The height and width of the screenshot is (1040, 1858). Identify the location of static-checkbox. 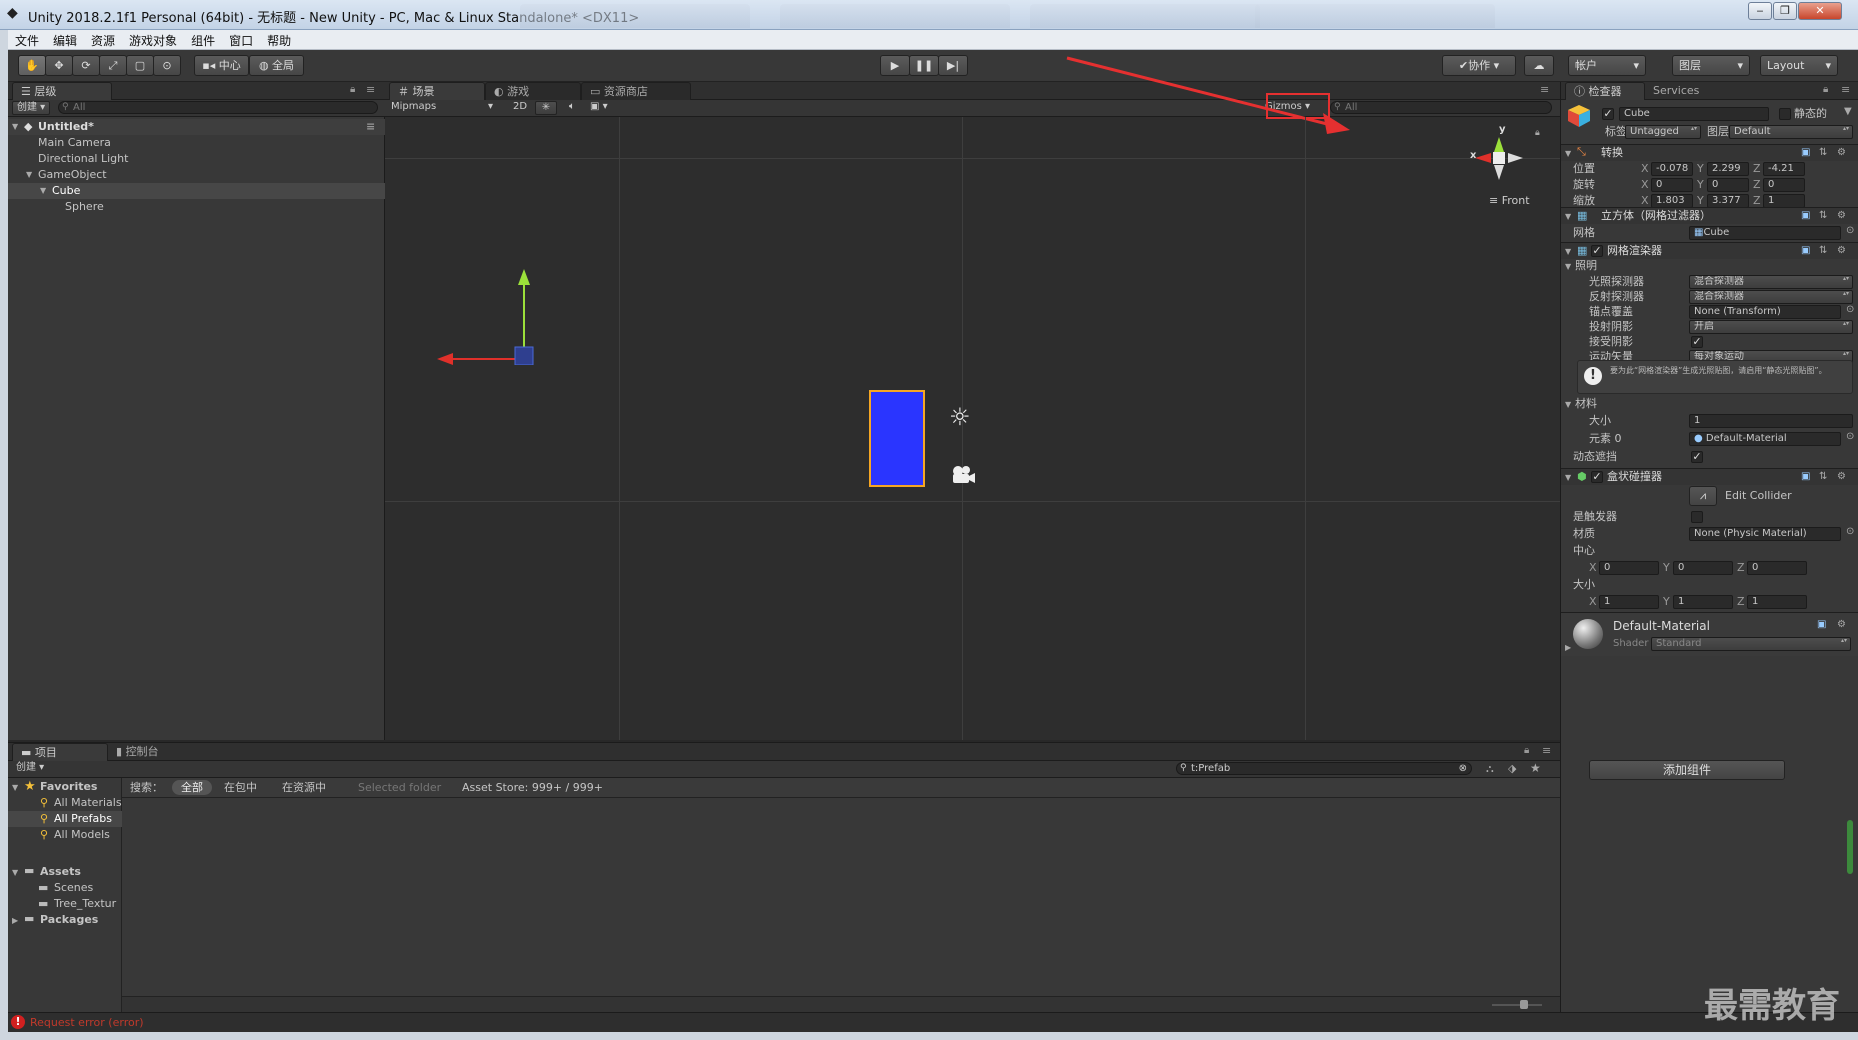
(1785, 114).